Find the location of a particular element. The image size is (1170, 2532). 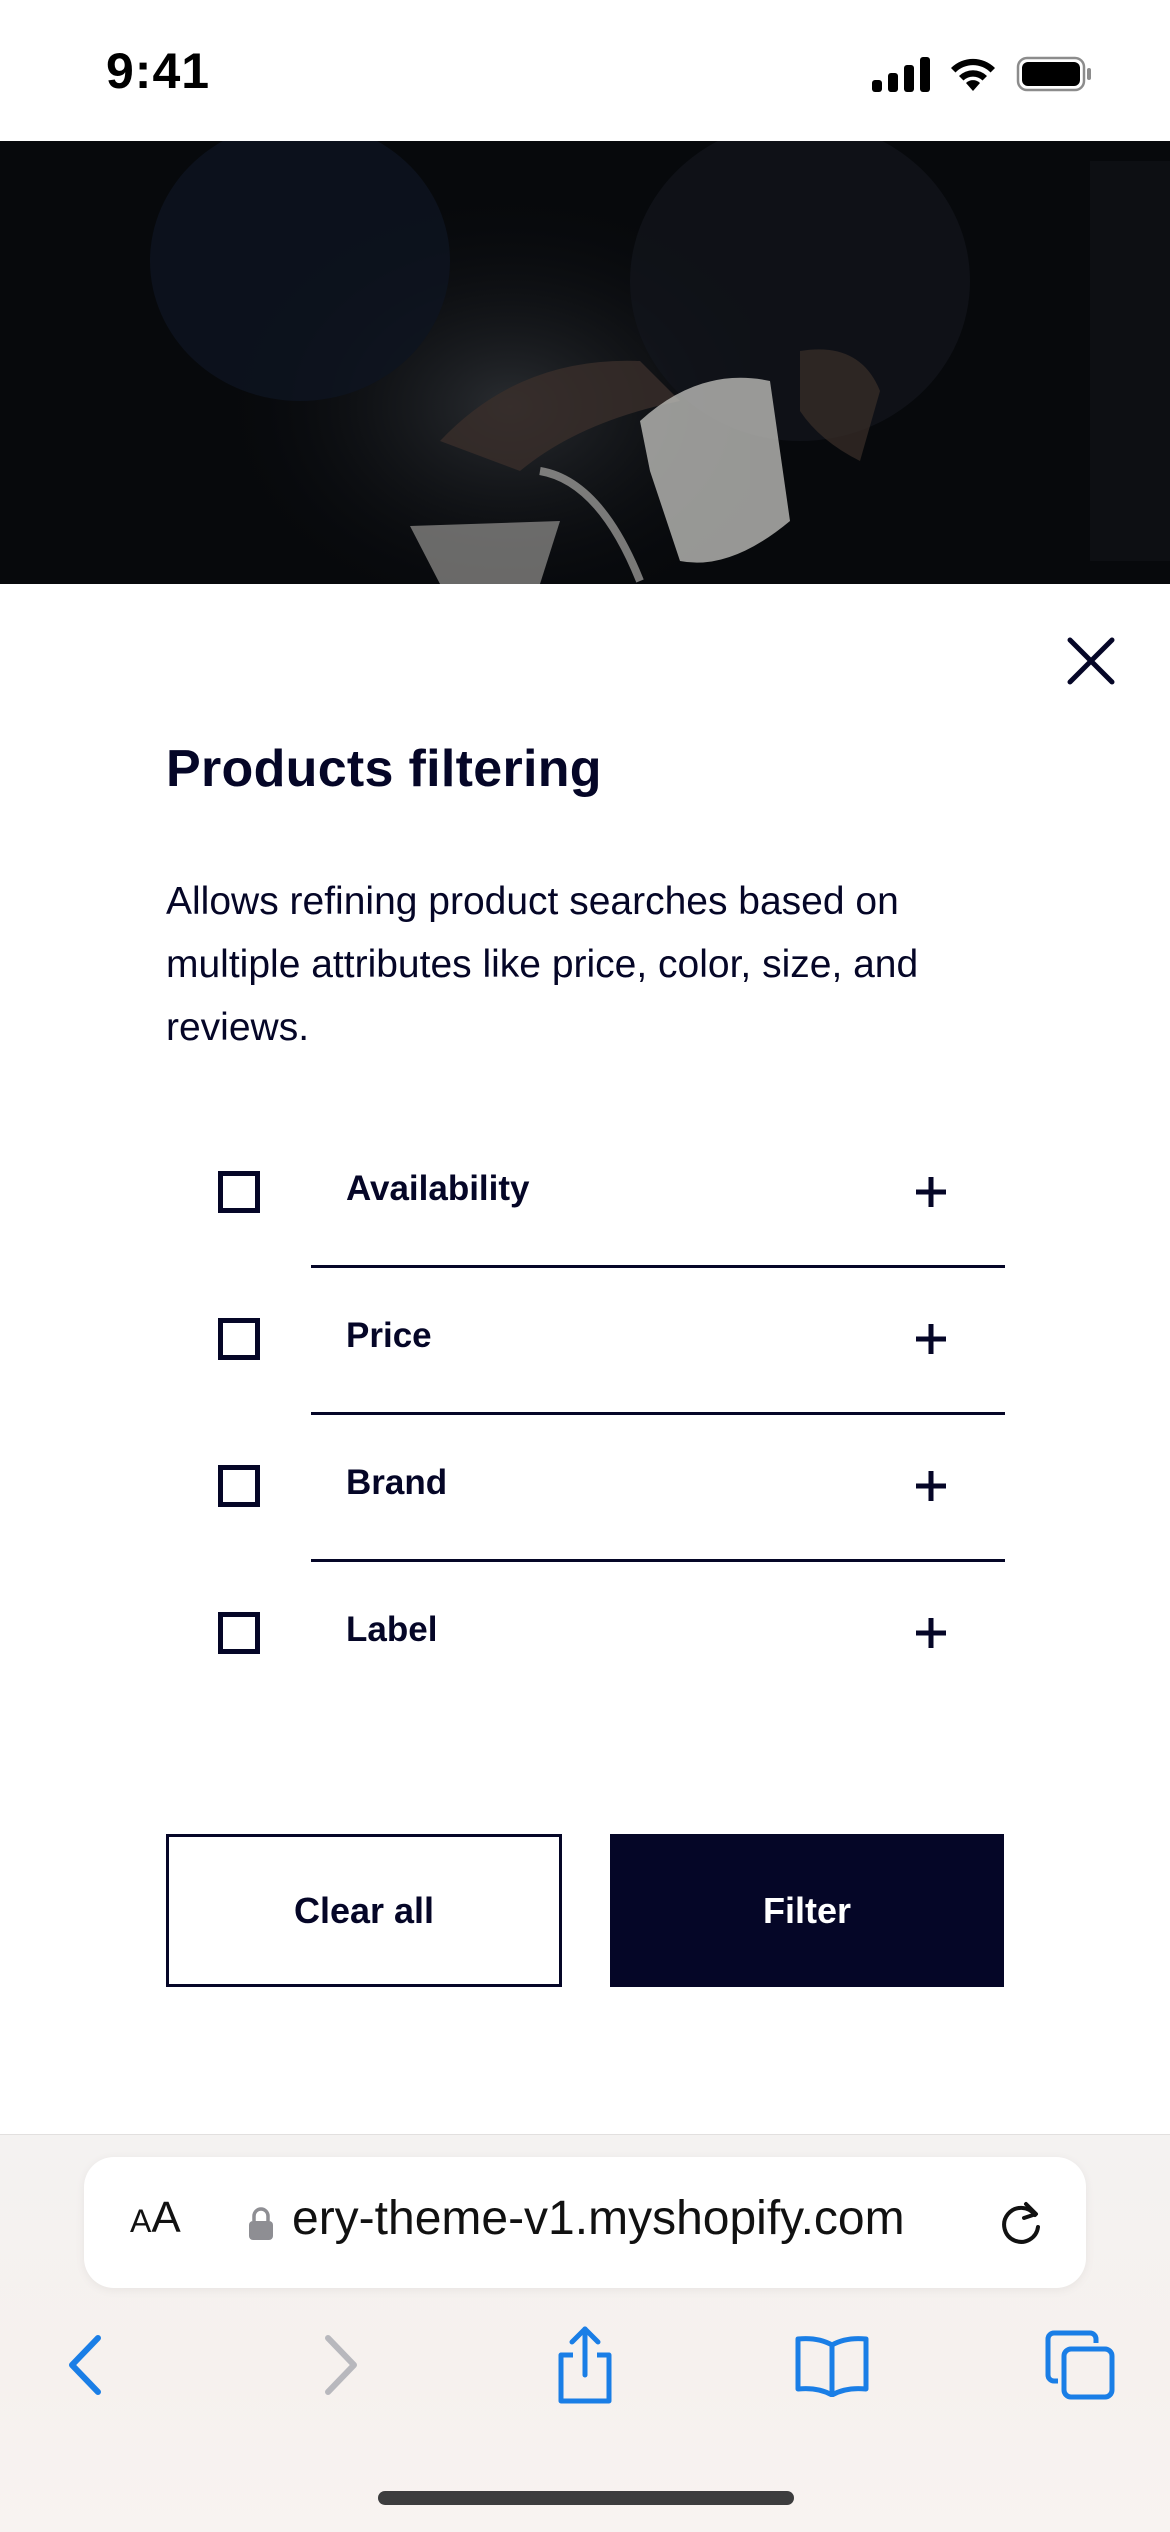

share-icon is located at coordinates (585, 2365).